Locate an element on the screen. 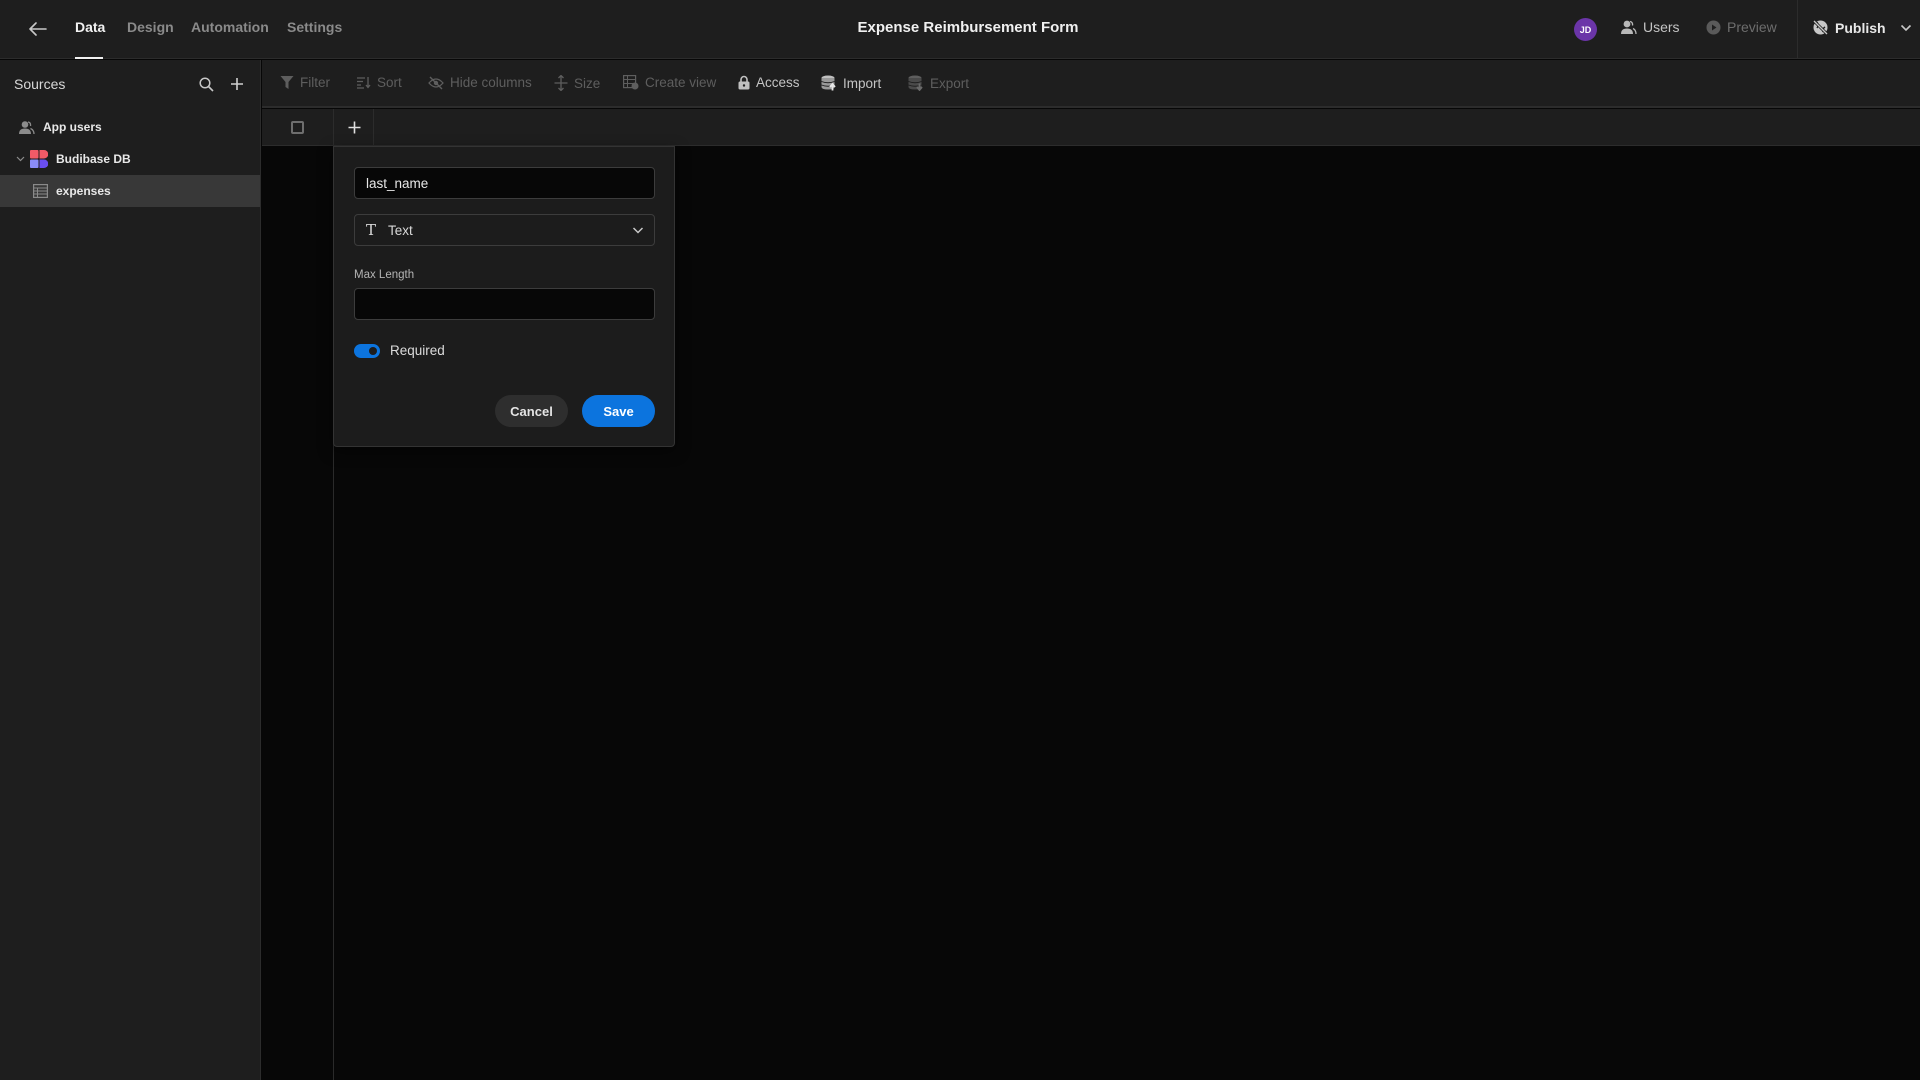  create-view-button: Create view is located at coordinates (669, 82).